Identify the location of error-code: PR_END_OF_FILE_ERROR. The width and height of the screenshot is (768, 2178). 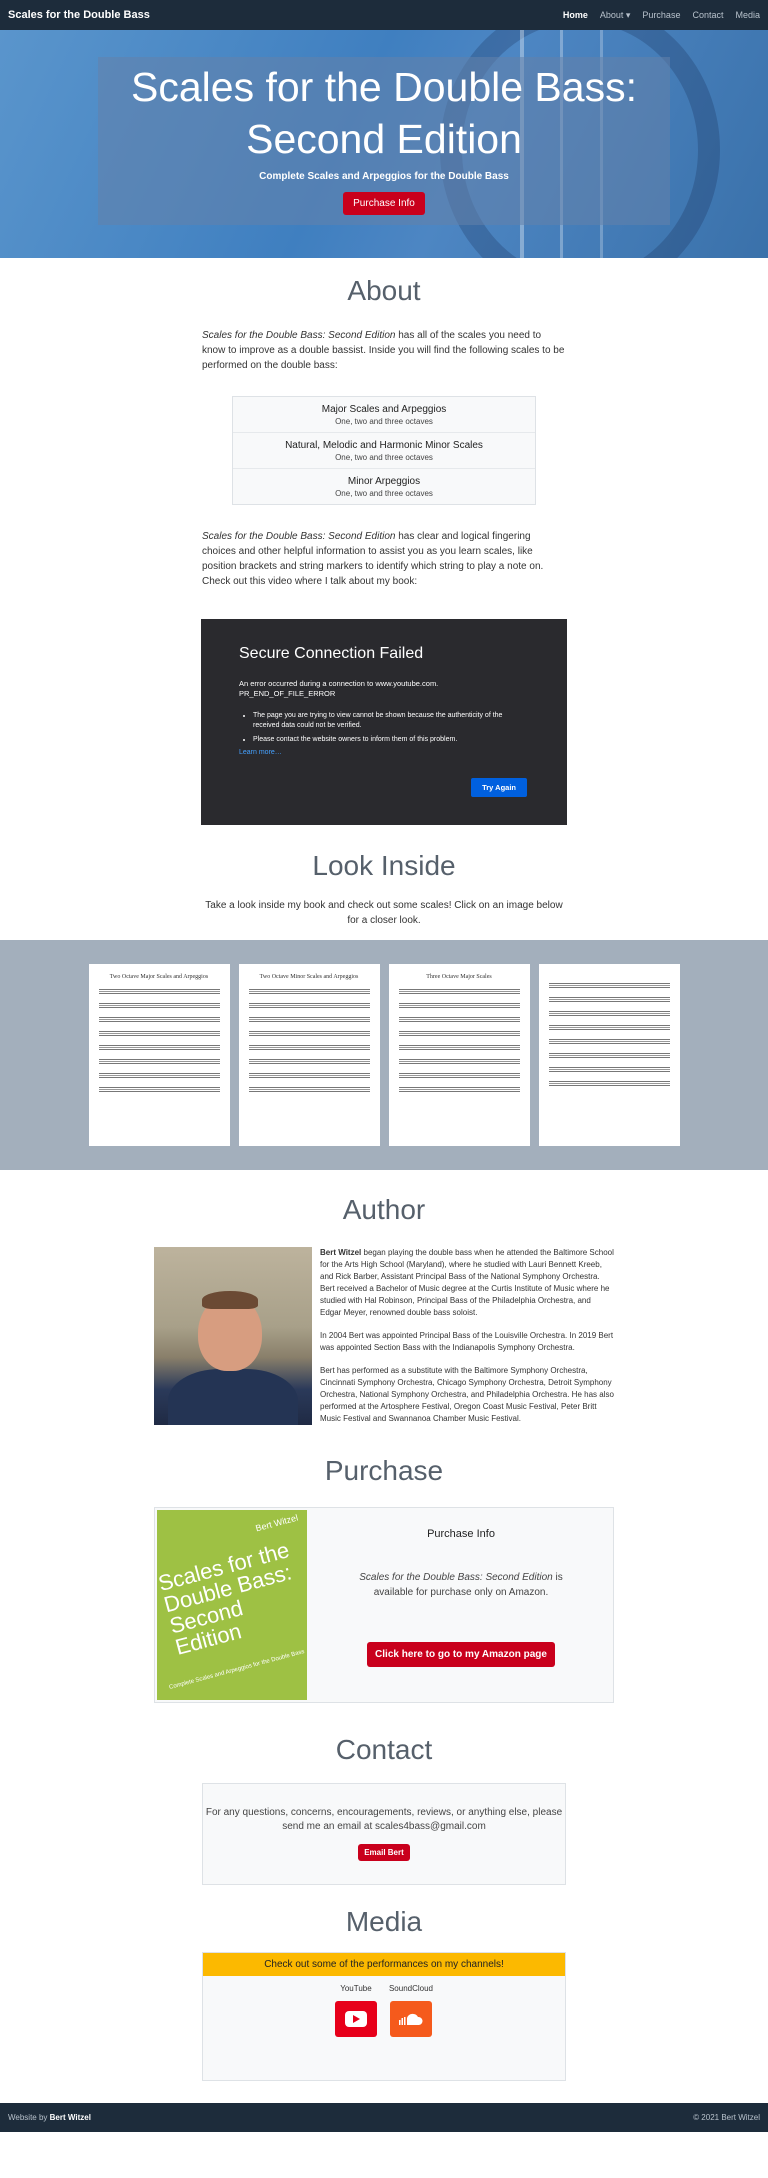
(287, 693).